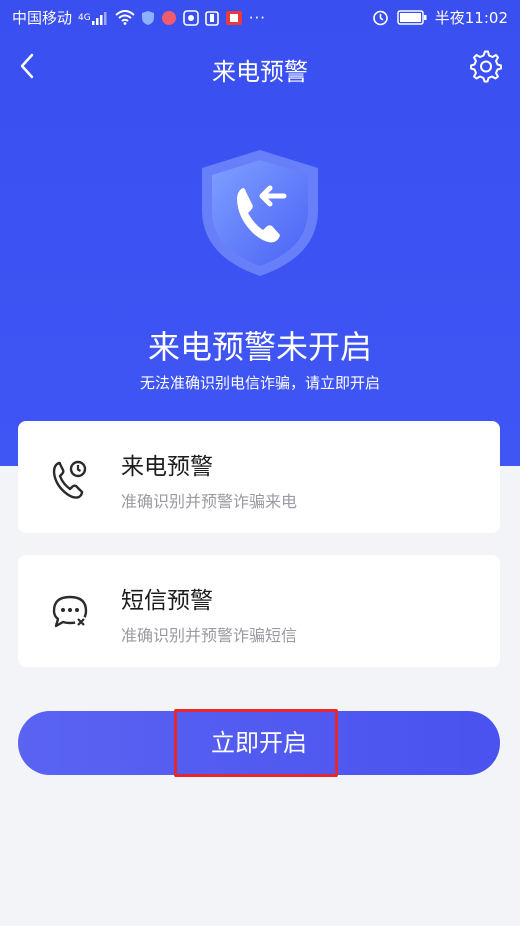  Describe the element at coordinates (259, 611) in the screenshot. I see `sms-alert-card: 短信预警 准确识别并预警诈骗短信` at that location.